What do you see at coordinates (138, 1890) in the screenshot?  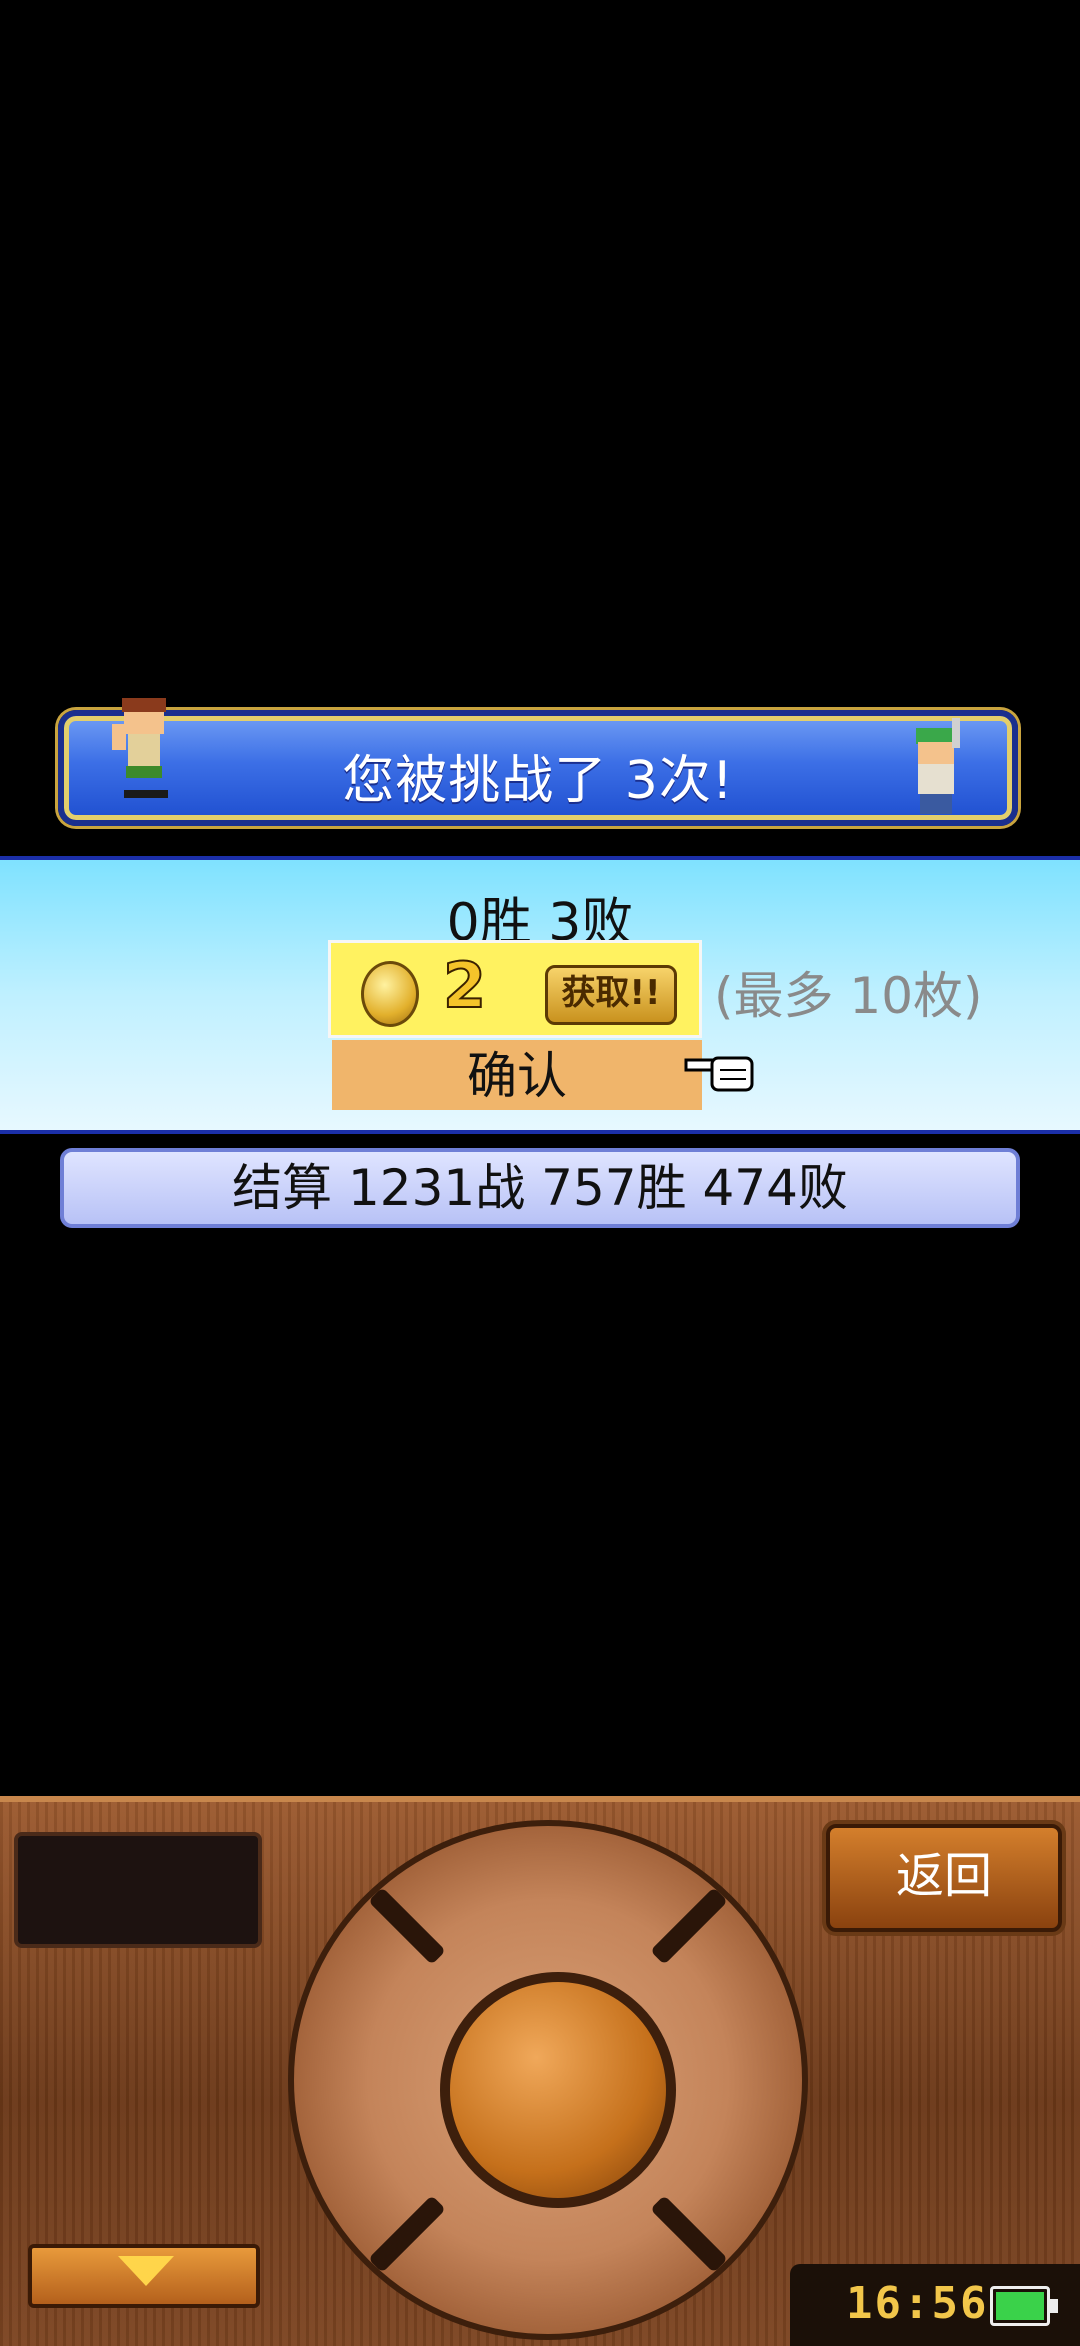 I see `screen-slot` at bounding box center [138, 1890].